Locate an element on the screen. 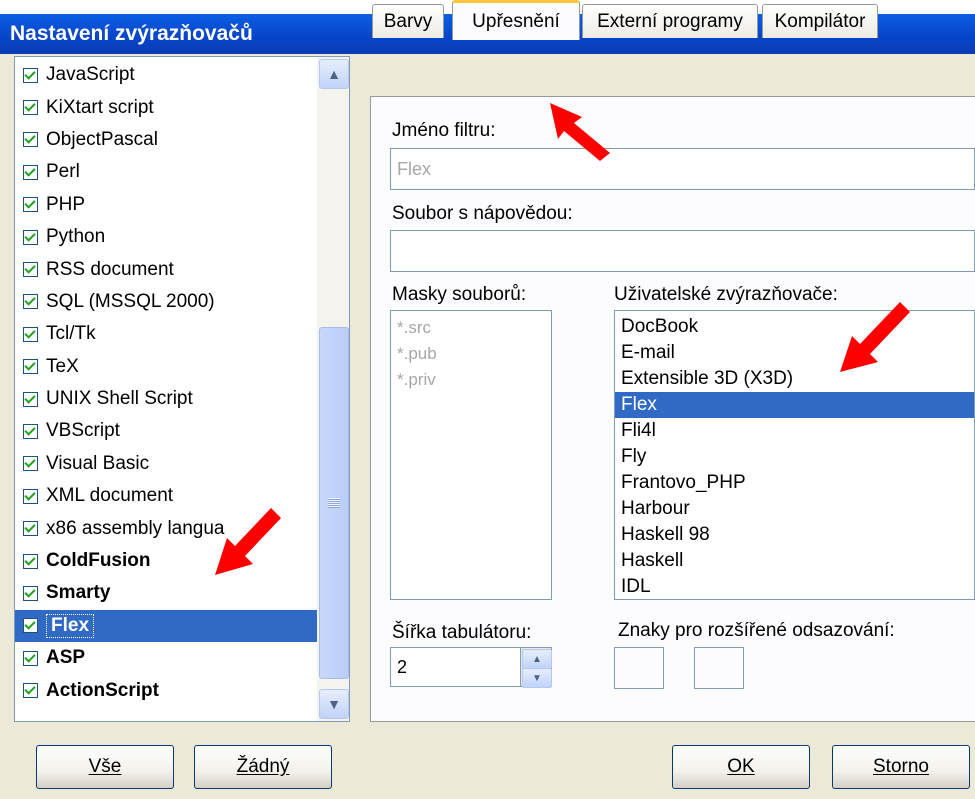  highlighter-label: ColdFusion is located at coordinates (98, 561).